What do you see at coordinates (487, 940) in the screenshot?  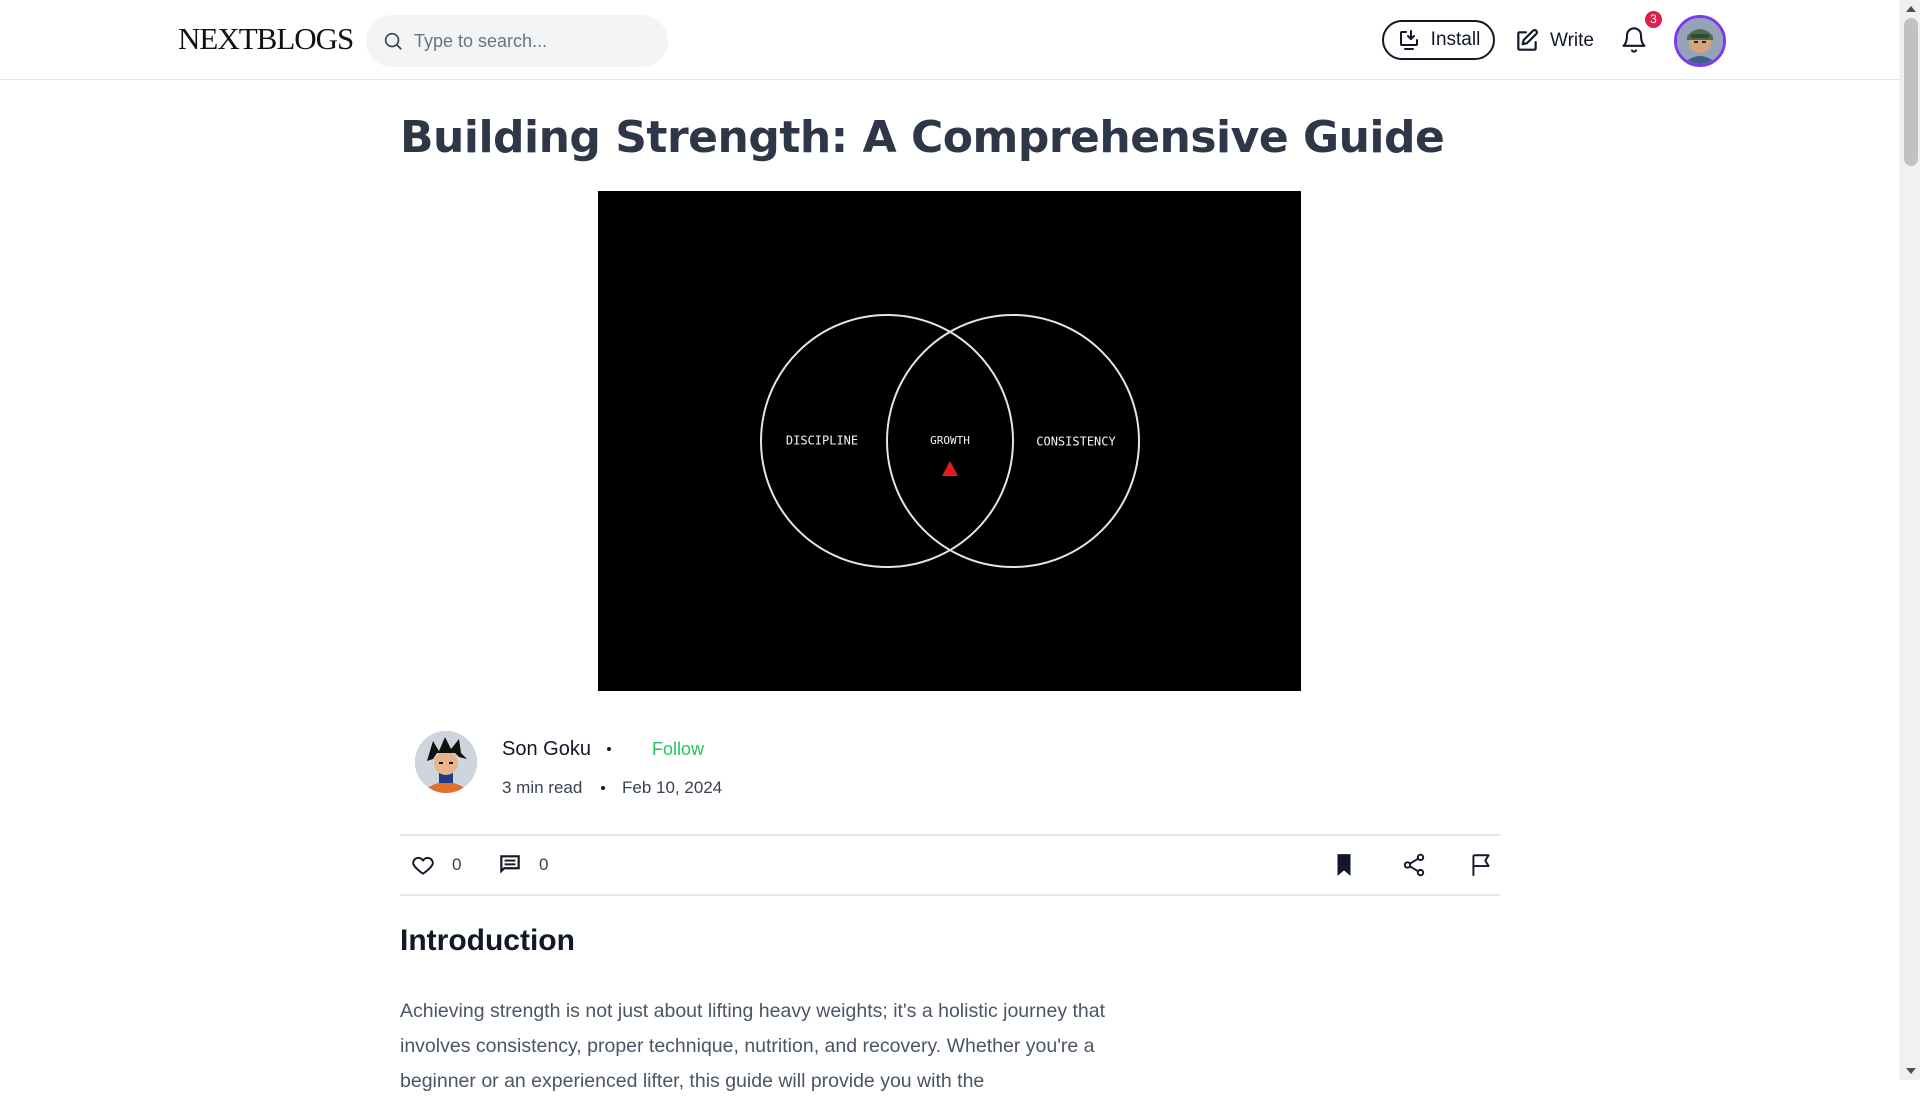 I see `section-heading: Introduction` at bounding box center [487, 940].